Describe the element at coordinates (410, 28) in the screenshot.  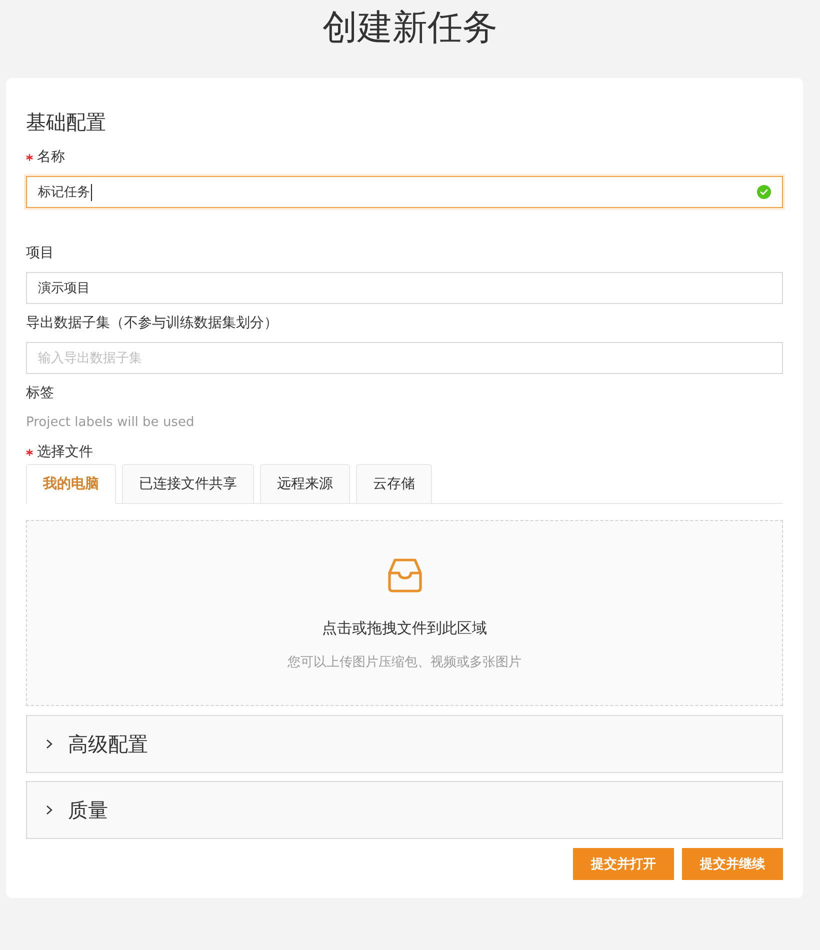
I see `page-title: 创建新任务` at that location.